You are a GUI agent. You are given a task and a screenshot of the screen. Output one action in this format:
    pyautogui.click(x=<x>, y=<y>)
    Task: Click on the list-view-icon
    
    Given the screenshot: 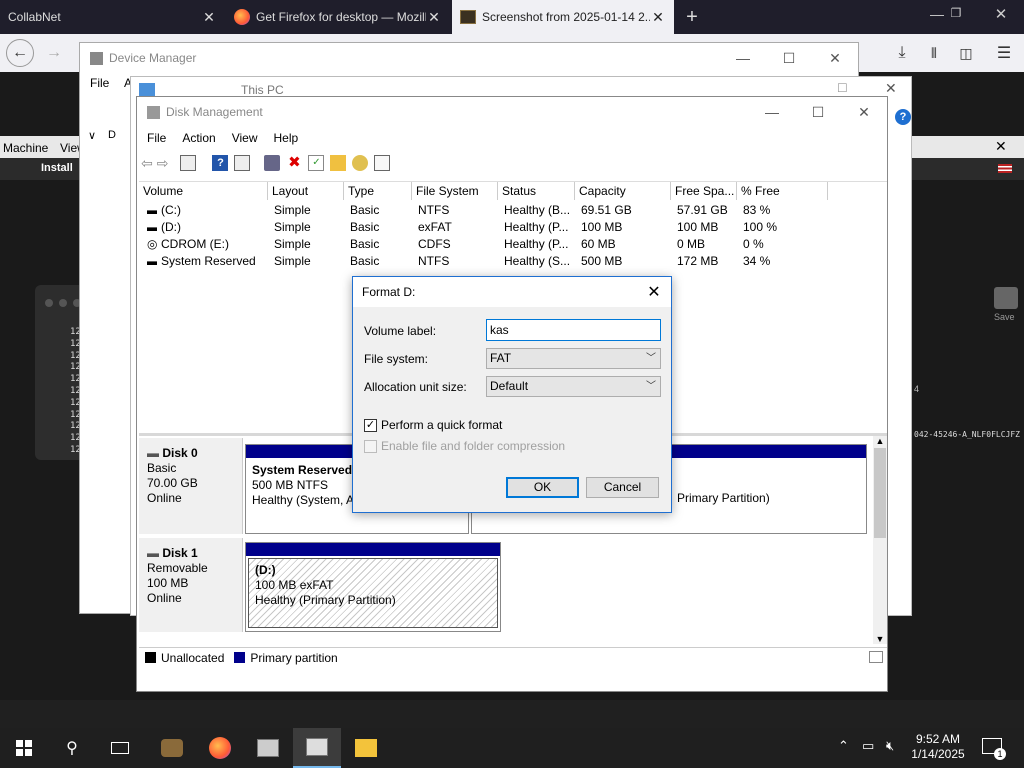 What is the action you would take?
    pyautogui.click(x=382, y=163)
    